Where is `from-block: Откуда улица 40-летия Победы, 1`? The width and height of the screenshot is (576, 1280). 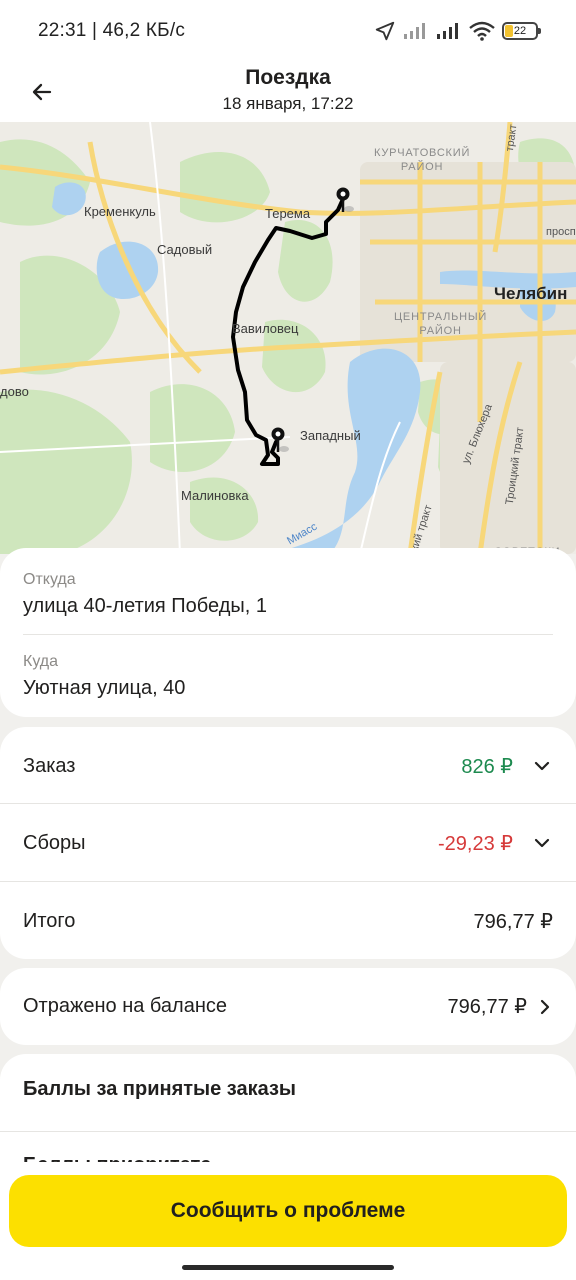 from-block: Откуда улица 40-летия Победы, 1 is located at coordinates (288, 594).